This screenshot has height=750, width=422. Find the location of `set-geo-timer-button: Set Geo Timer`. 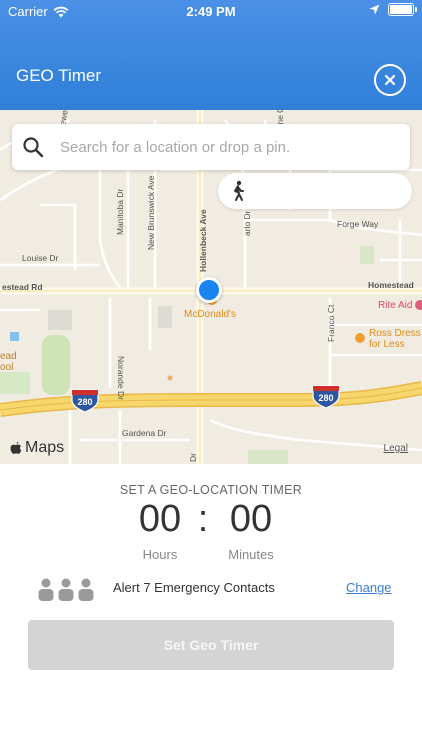

set-geo-timer-button: Set Geo Timer is located at coordinates (211, 645).